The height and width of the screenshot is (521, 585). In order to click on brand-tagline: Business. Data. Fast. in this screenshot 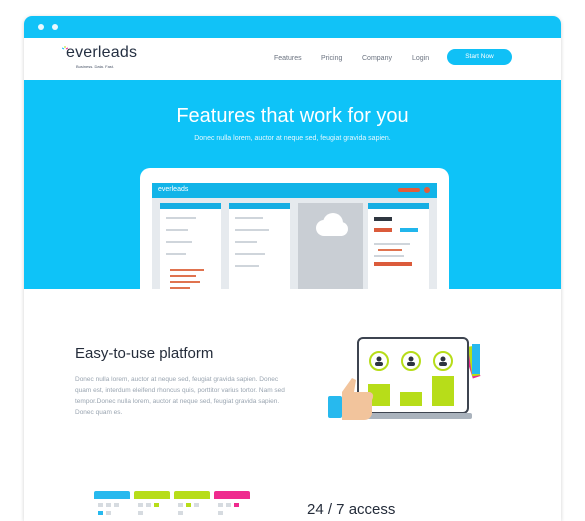, I will do `click(95, 66)`.